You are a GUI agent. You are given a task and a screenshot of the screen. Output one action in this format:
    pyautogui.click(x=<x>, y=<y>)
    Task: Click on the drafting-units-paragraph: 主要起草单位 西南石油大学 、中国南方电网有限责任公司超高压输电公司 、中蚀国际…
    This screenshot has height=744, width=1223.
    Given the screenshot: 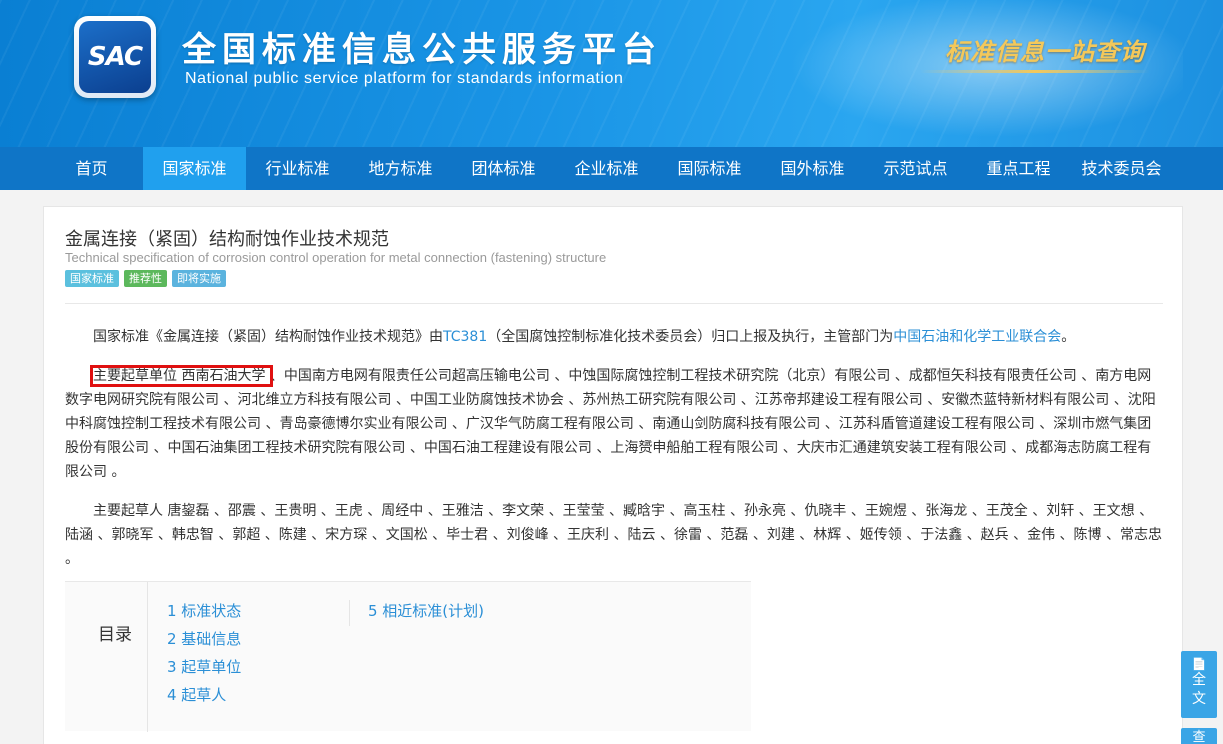 What is the action you would take?
    pyautogui.click(x=614, y=424)
    